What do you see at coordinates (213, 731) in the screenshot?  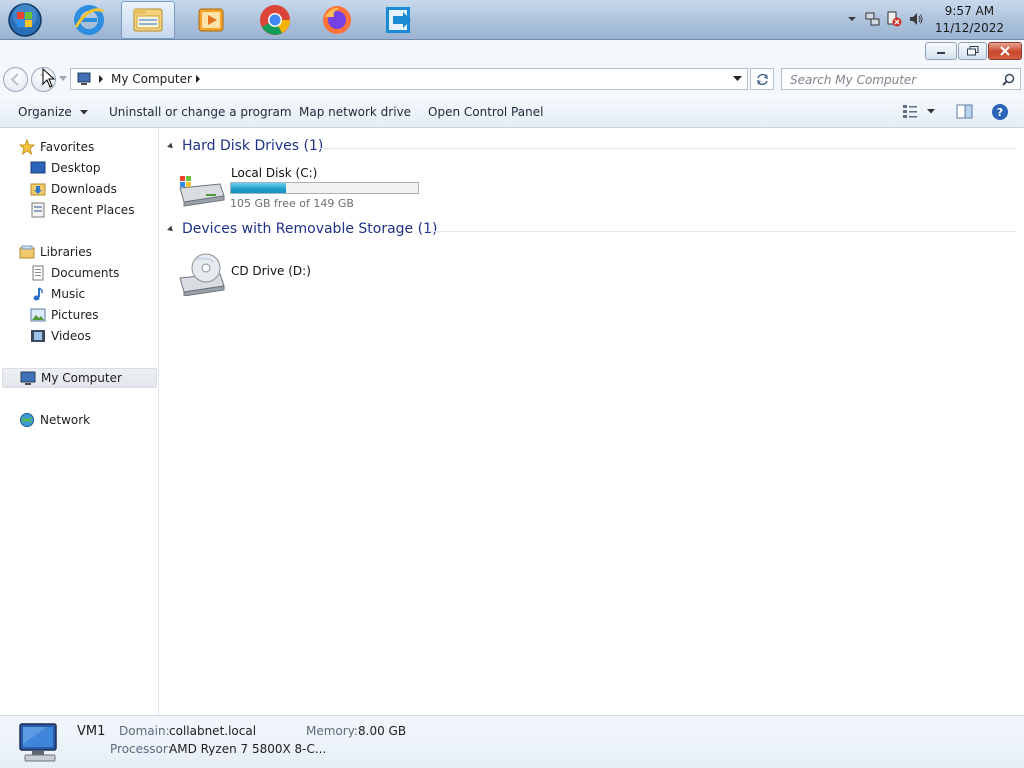 I see `domain-value: collabnet.local` at bounding box center [213, 731].